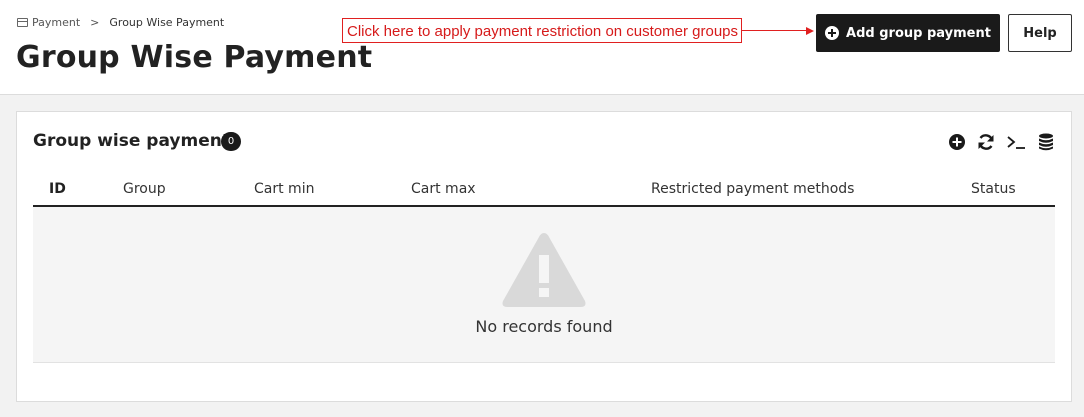 This screenshot has height=417, width=1084. I want to click on add-circle-icon, so click(957, 142).